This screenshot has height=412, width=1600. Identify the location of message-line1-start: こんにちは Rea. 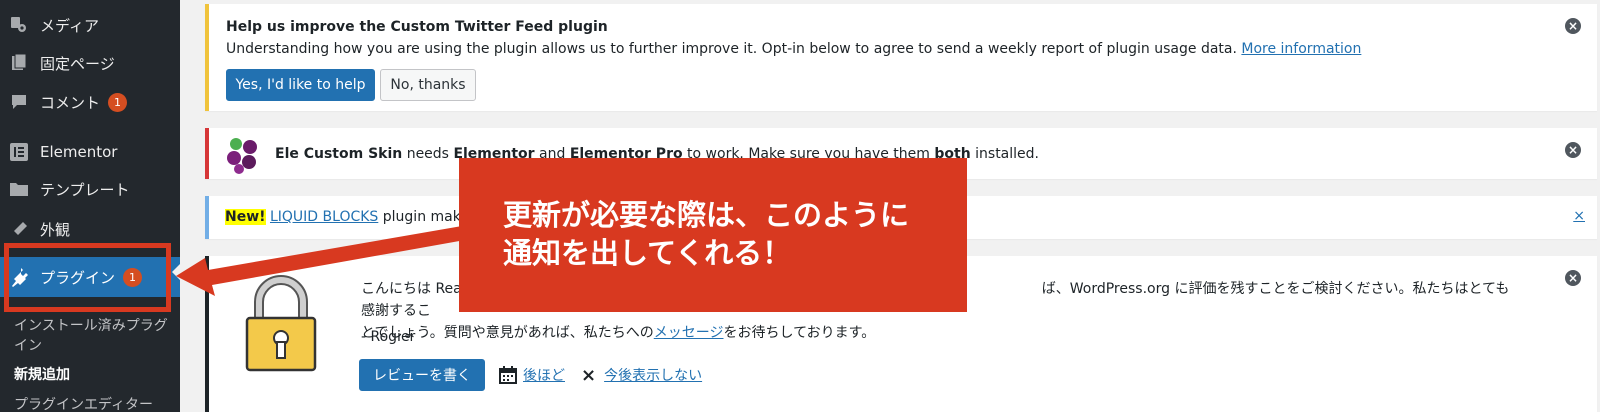
(411, 289).